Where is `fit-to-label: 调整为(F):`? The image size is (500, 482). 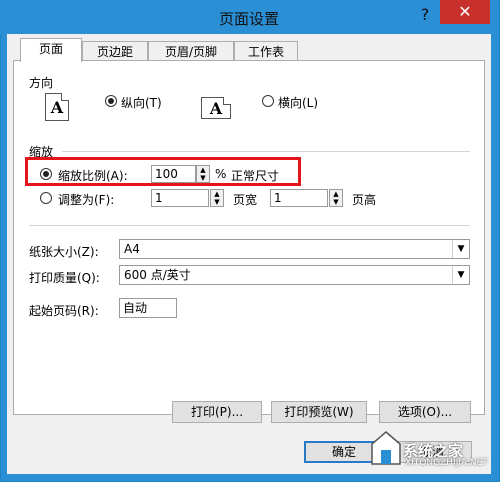 fit-to-label: 调整为(F): is located at coordinates (86, 199).